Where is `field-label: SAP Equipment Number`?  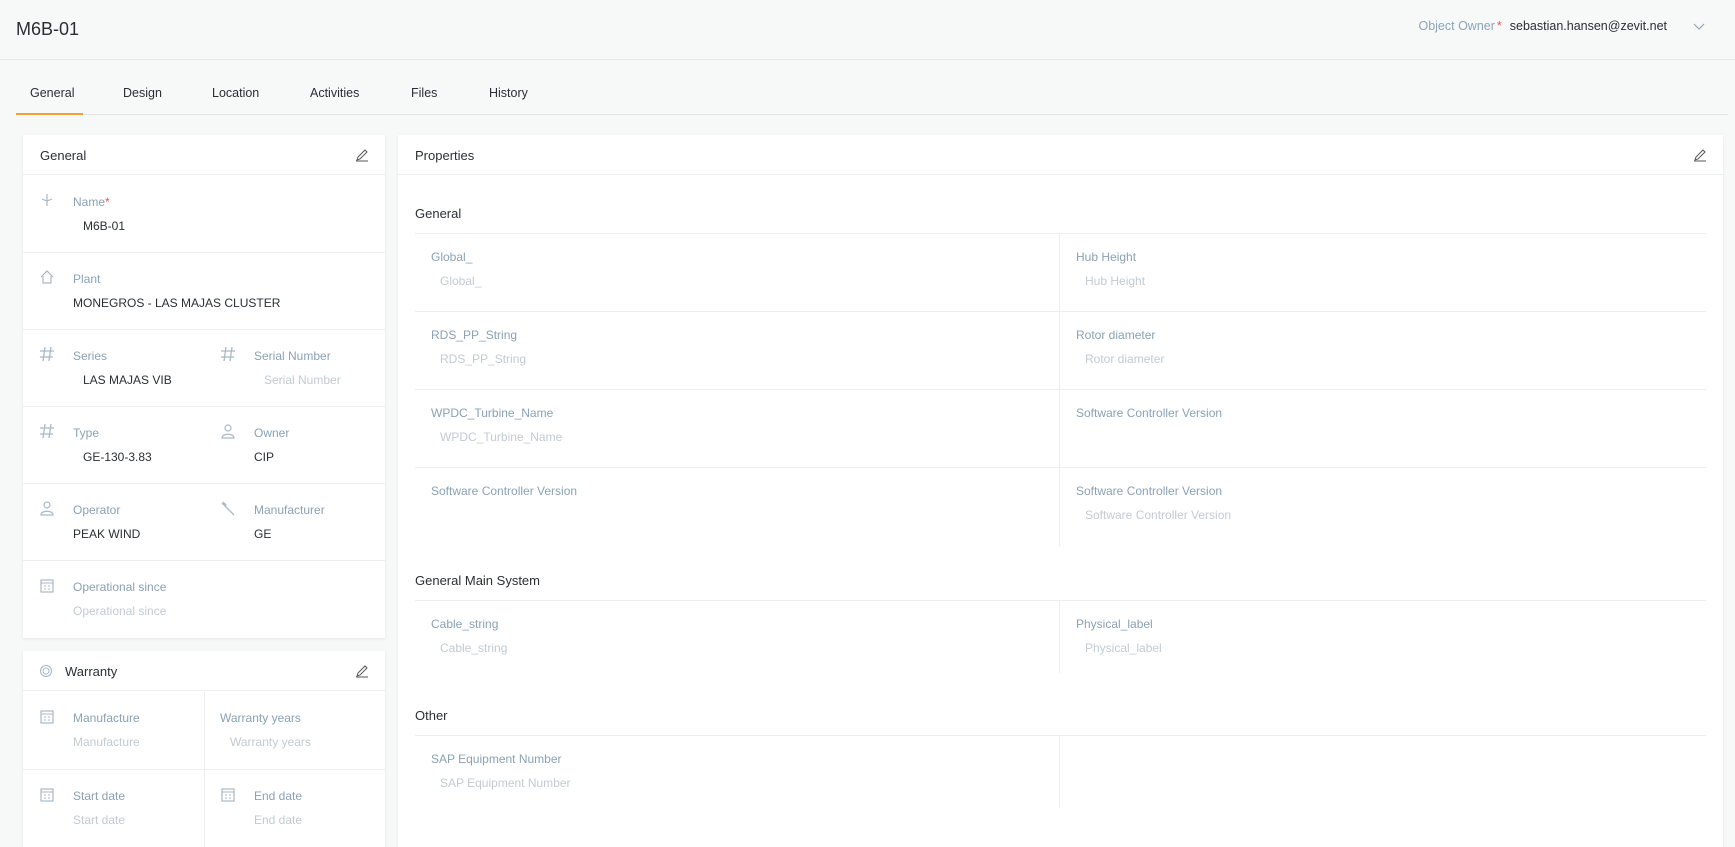
field-label: SAP Equipment Number is located at coordinates (496, 759).